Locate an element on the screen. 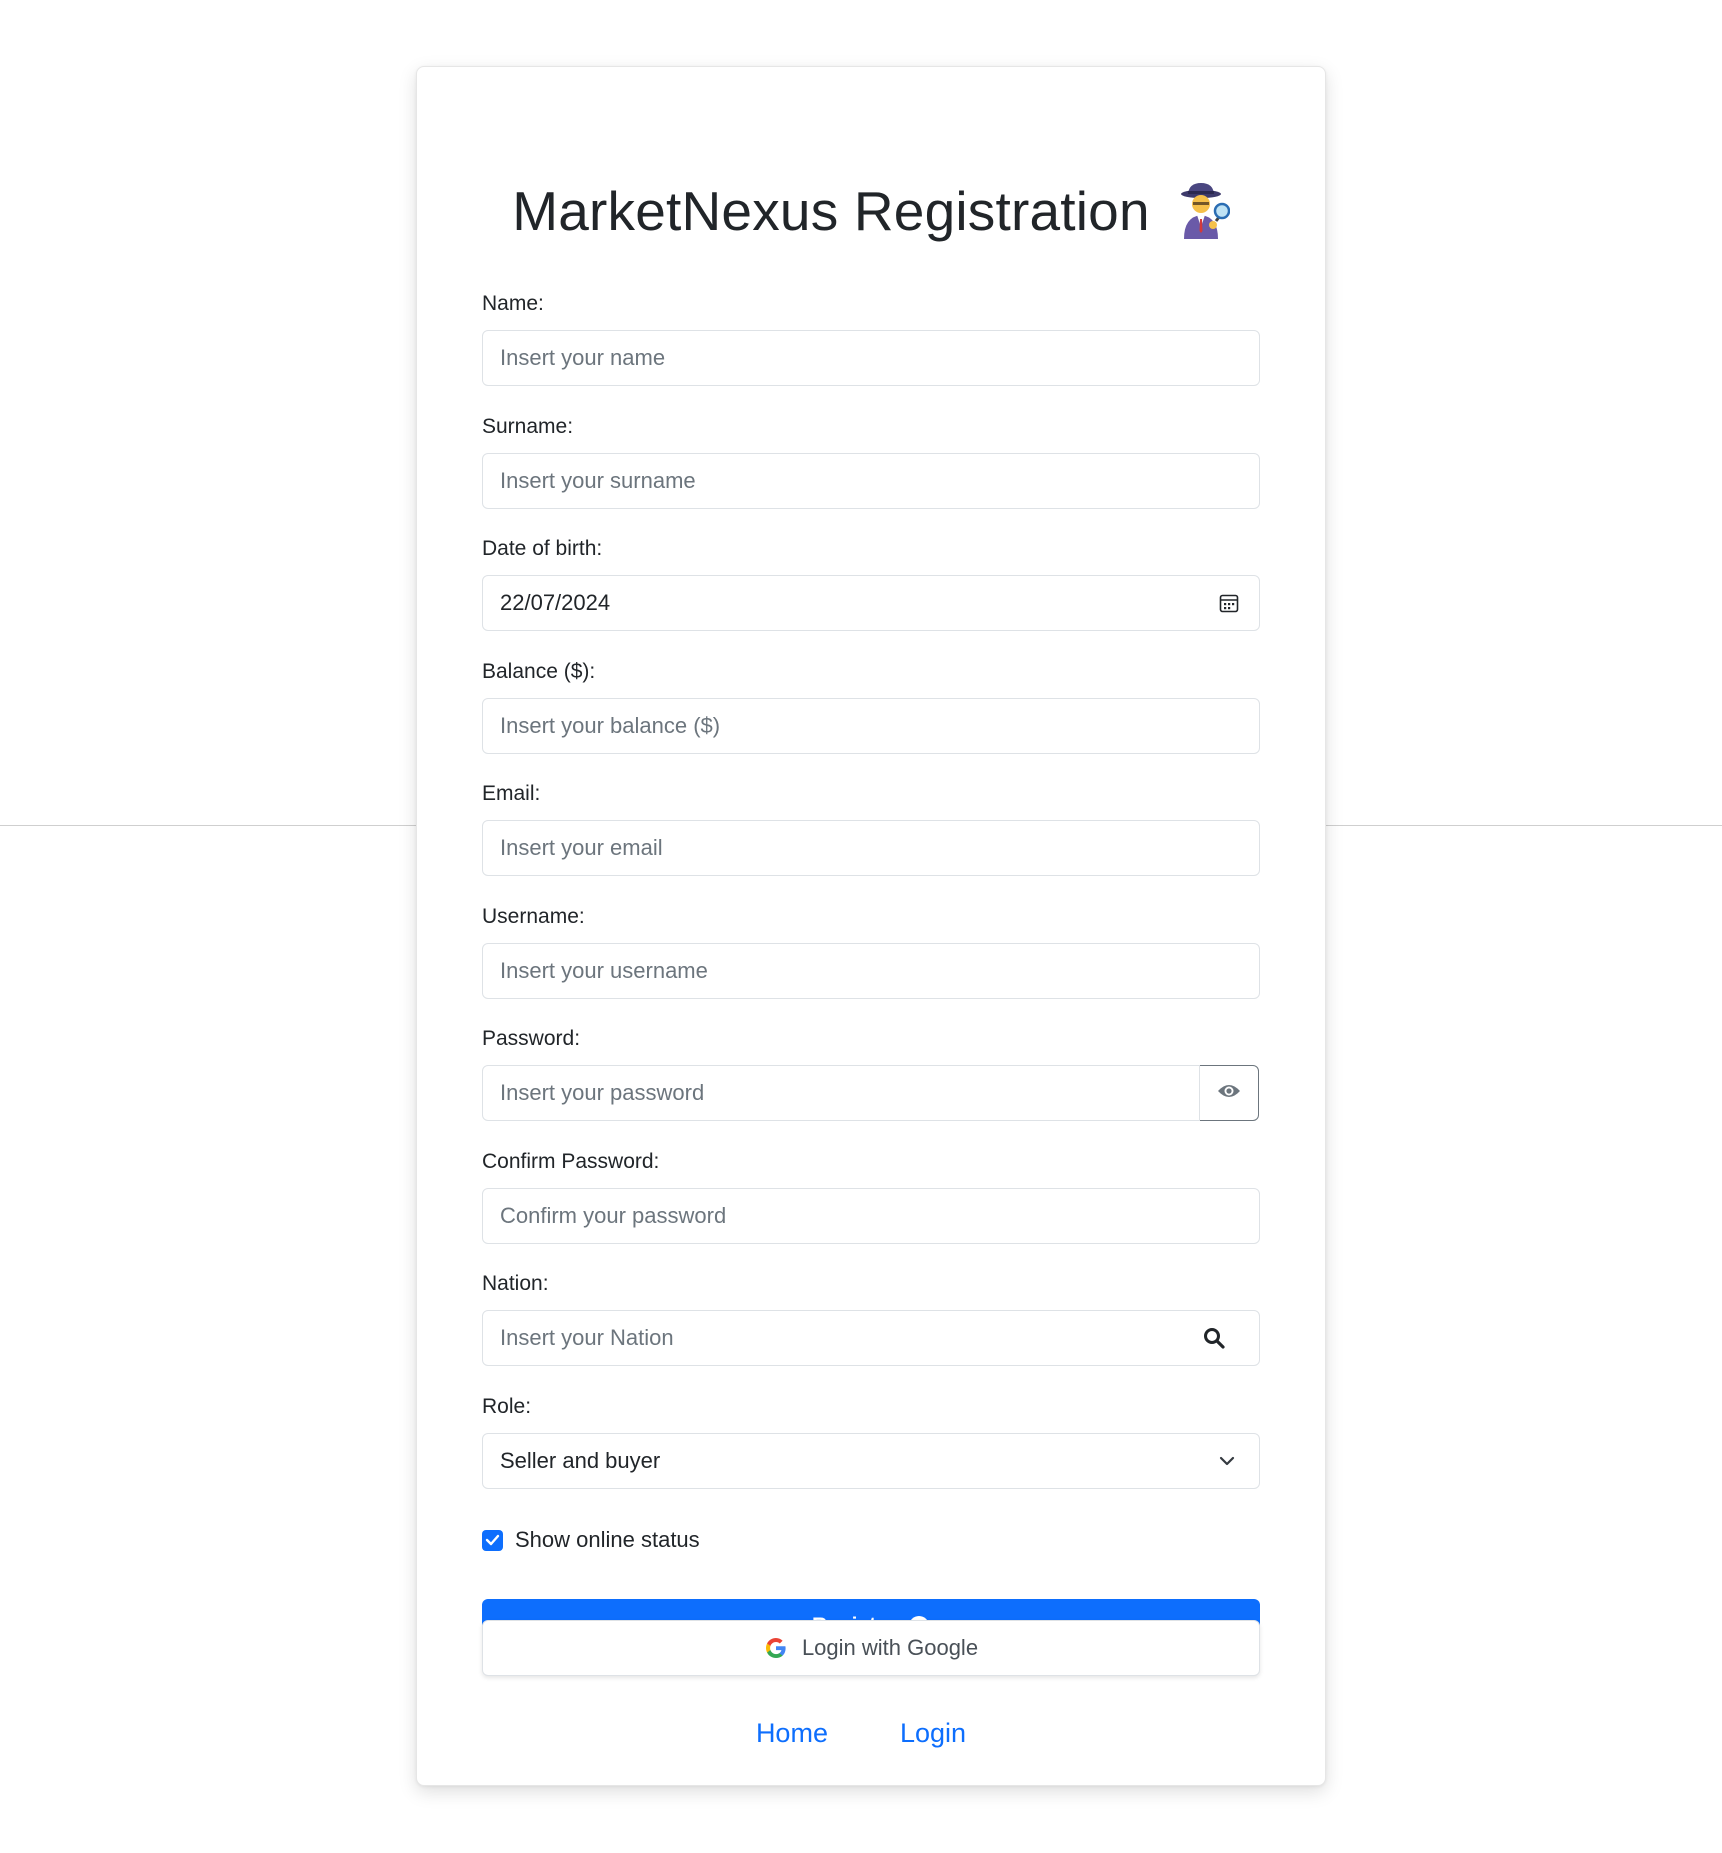 The height and width of the screenshot is (1853, 1722). chevron-down-icon is located at coordinates (1227, 1461).